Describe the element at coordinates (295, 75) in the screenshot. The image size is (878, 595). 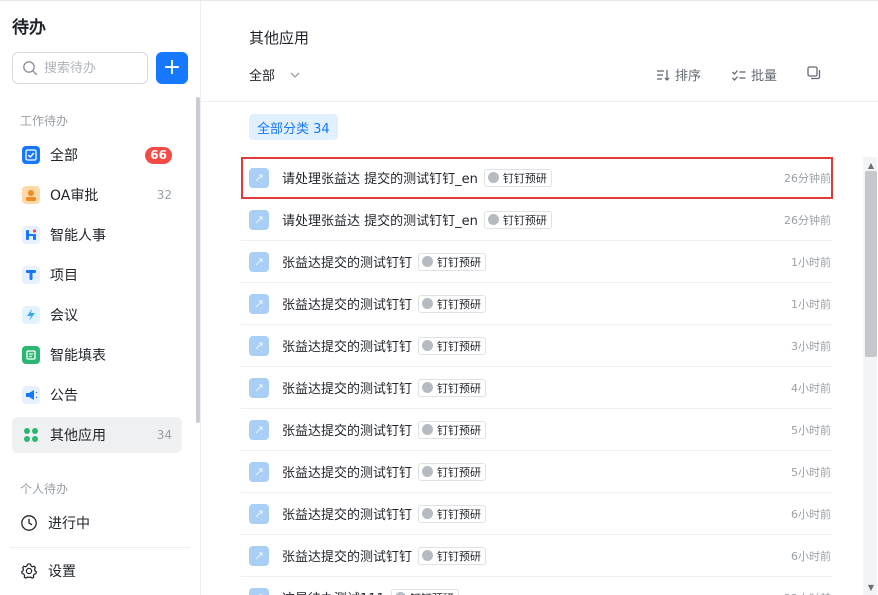
I see `chevron-down-icon` at that location.